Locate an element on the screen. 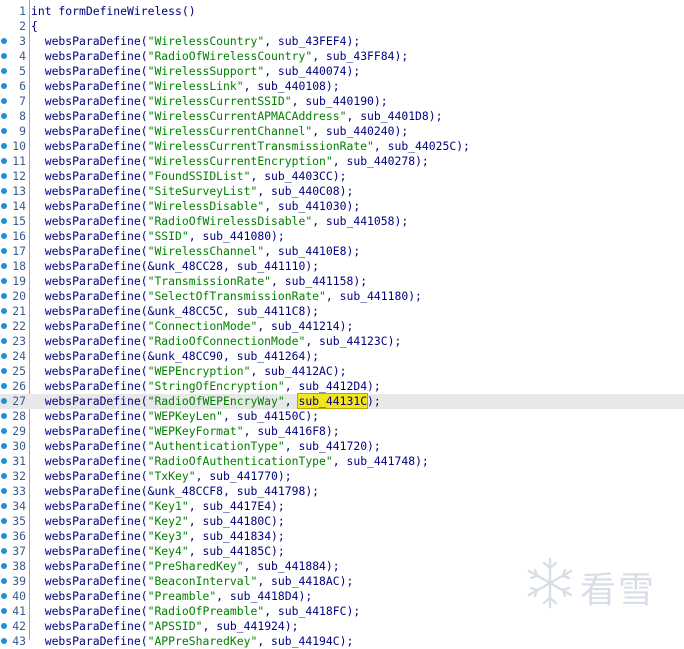 This screenshot has width=684, height=649. function-reference: sub_44131C is located at coordinates (333, 401).